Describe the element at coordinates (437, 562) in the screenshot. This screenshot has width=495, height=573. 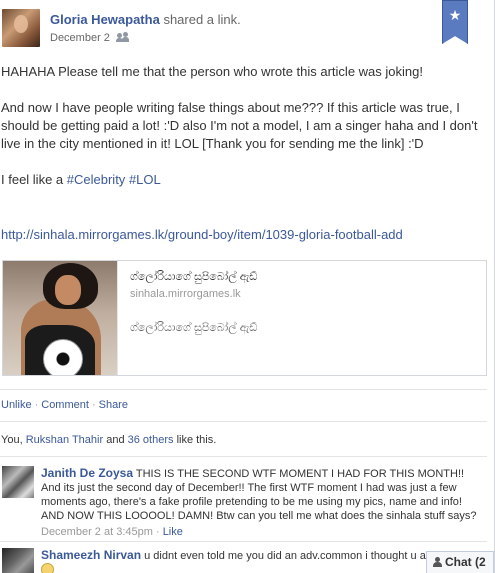
I see `person-icon` at that location.